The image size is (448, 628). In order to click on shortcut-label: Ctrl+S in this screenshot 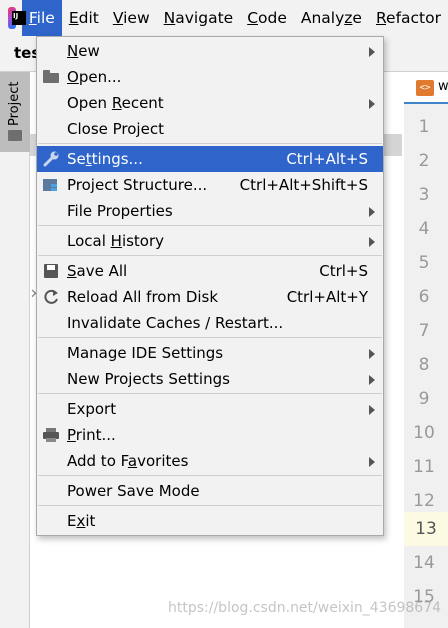, I will do `click(343, 271)`.